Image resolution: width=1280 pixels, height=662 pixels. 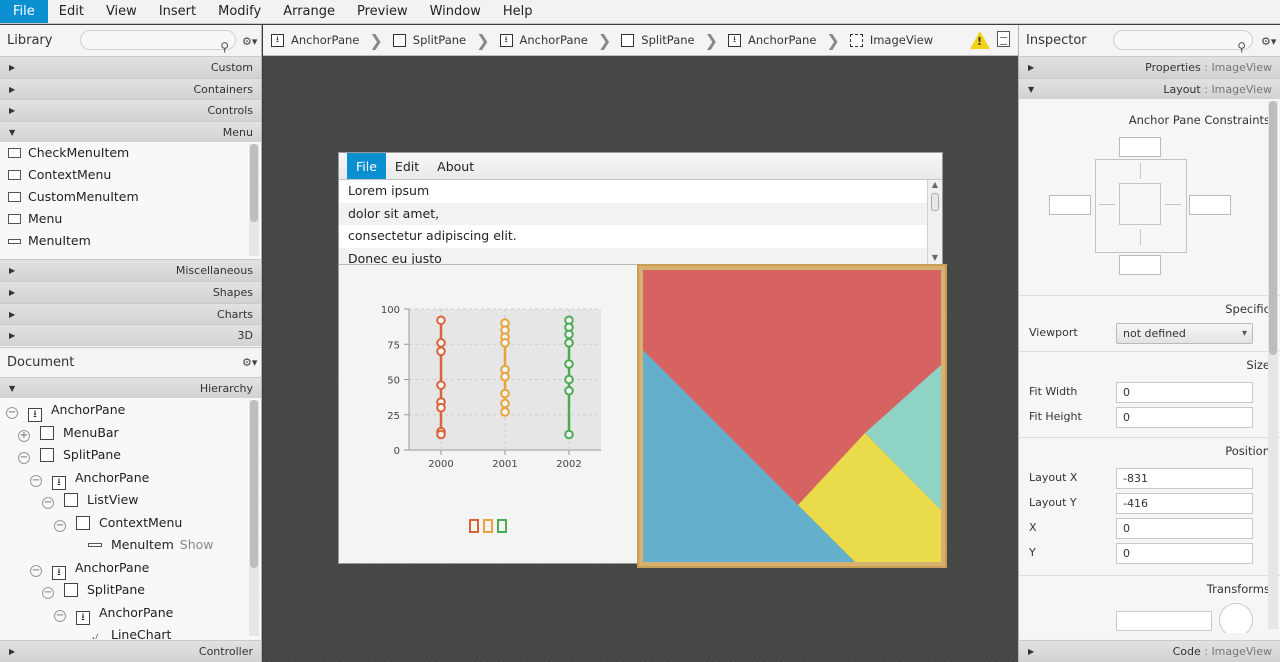 What do you see at coordinates (130, 197) in the screenshot?
I see `library-item-custommenuitem: CustomMenuItem` at bounding box center [130, 197].